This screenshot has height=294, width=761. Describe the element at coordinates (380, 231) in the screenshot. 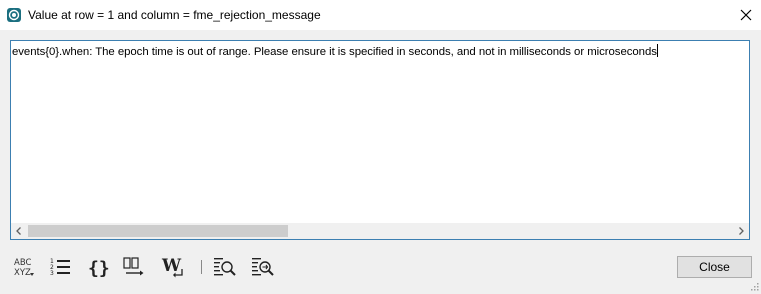

I see `horizontal-scrollbar` at that location.